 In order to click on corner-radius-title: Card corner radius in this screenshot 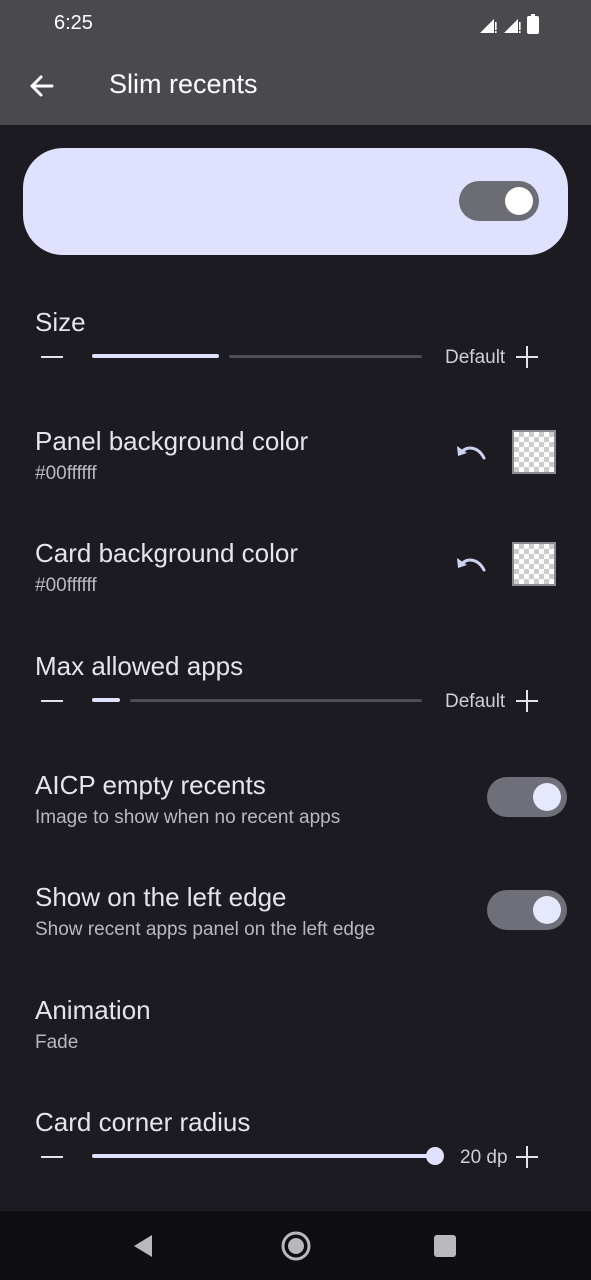, I will do `click(143, 1122)`.